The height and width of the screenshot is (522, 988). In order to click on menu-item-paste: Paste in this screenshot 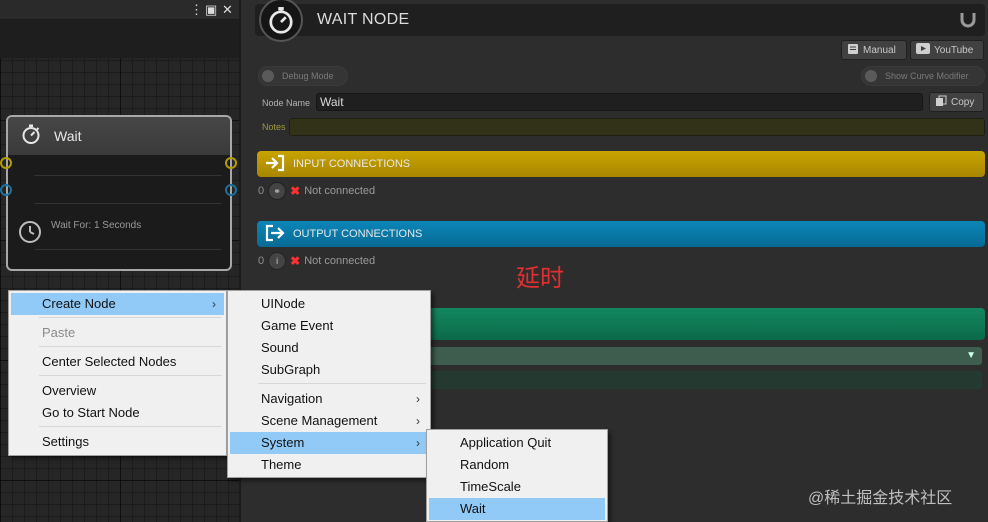, I will do `click(117, 333)`.